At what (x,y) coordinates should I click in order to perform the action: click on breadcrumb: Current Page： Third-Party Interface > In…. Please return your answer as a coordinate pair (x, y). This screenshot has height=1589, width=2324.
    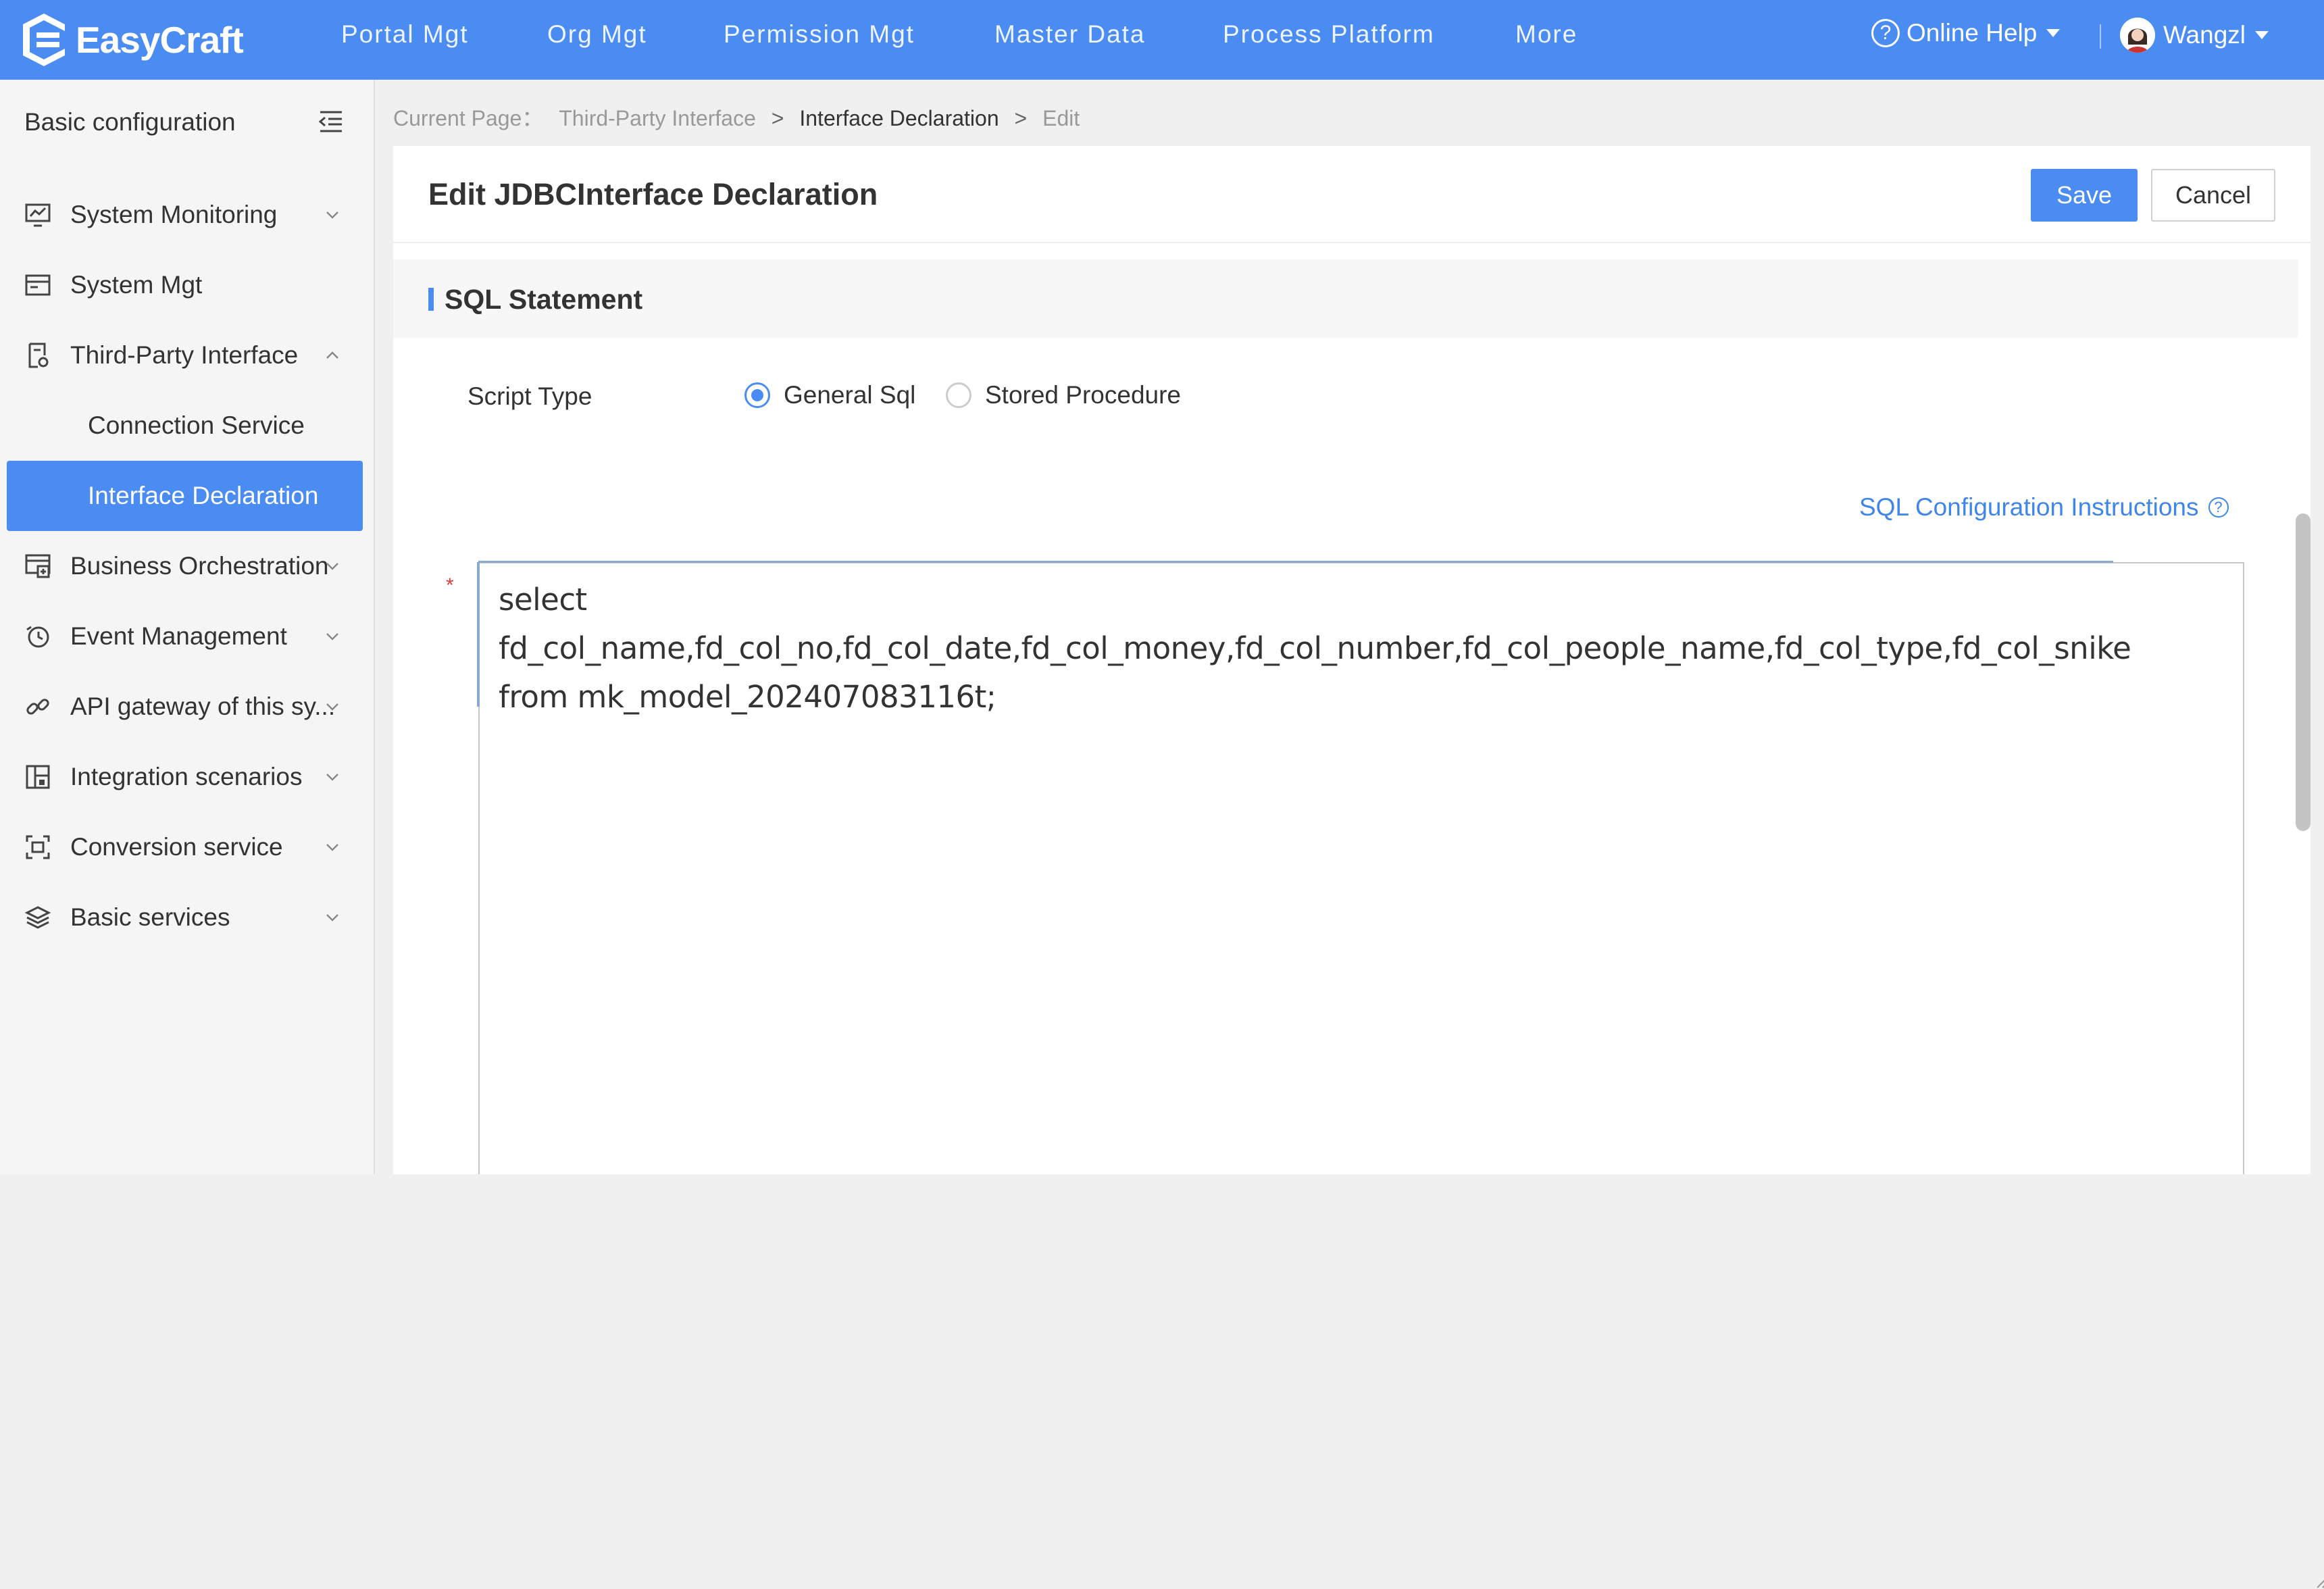
    Looking at the image, I should click on (736, 116).